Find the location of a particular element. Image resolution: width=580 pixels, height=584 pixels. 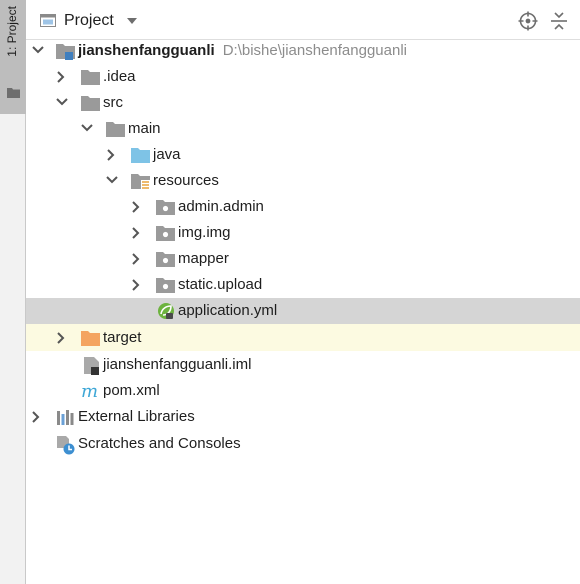

tree-java-label: java is located at coordinates (167, 154).